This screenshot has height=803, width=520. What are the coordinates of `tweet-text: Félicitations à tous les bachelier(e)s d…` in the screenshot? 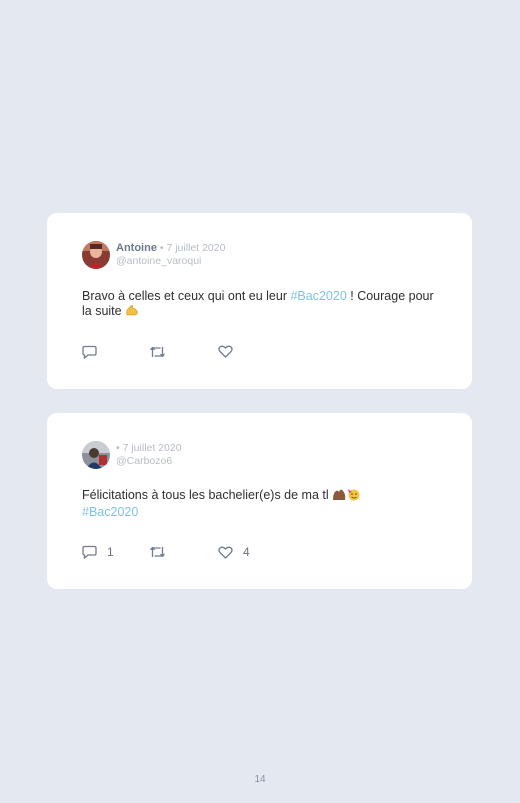 It's located at (262, 504).